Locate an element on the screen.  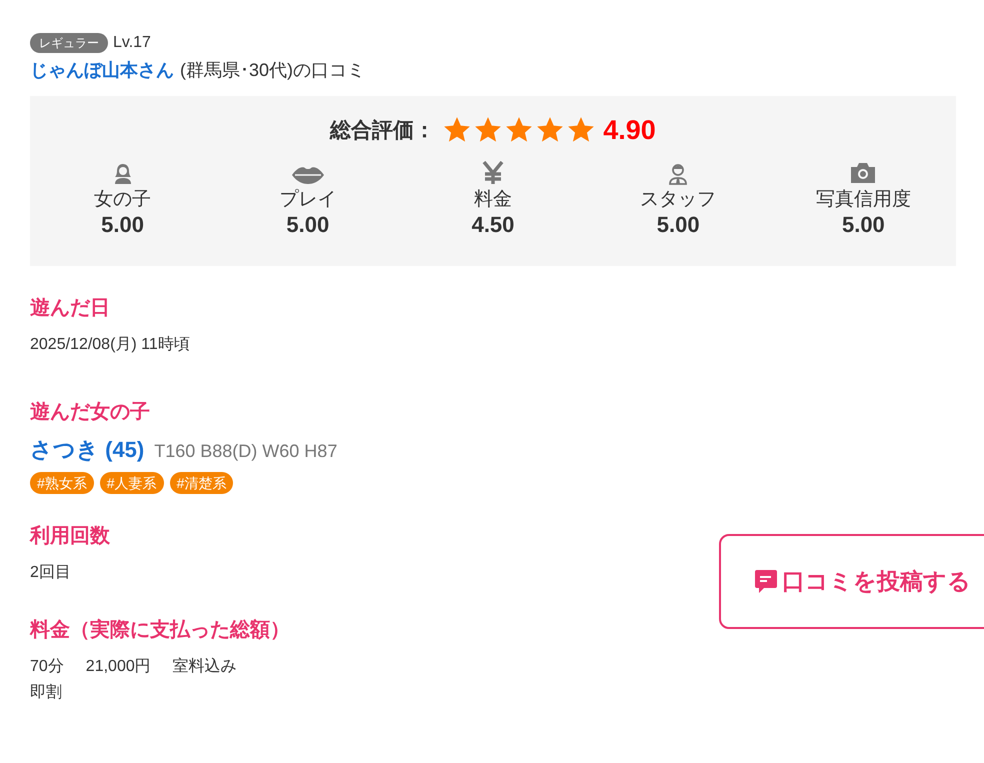
category-label: 写真信用度 is located at coordinates (863, 200).